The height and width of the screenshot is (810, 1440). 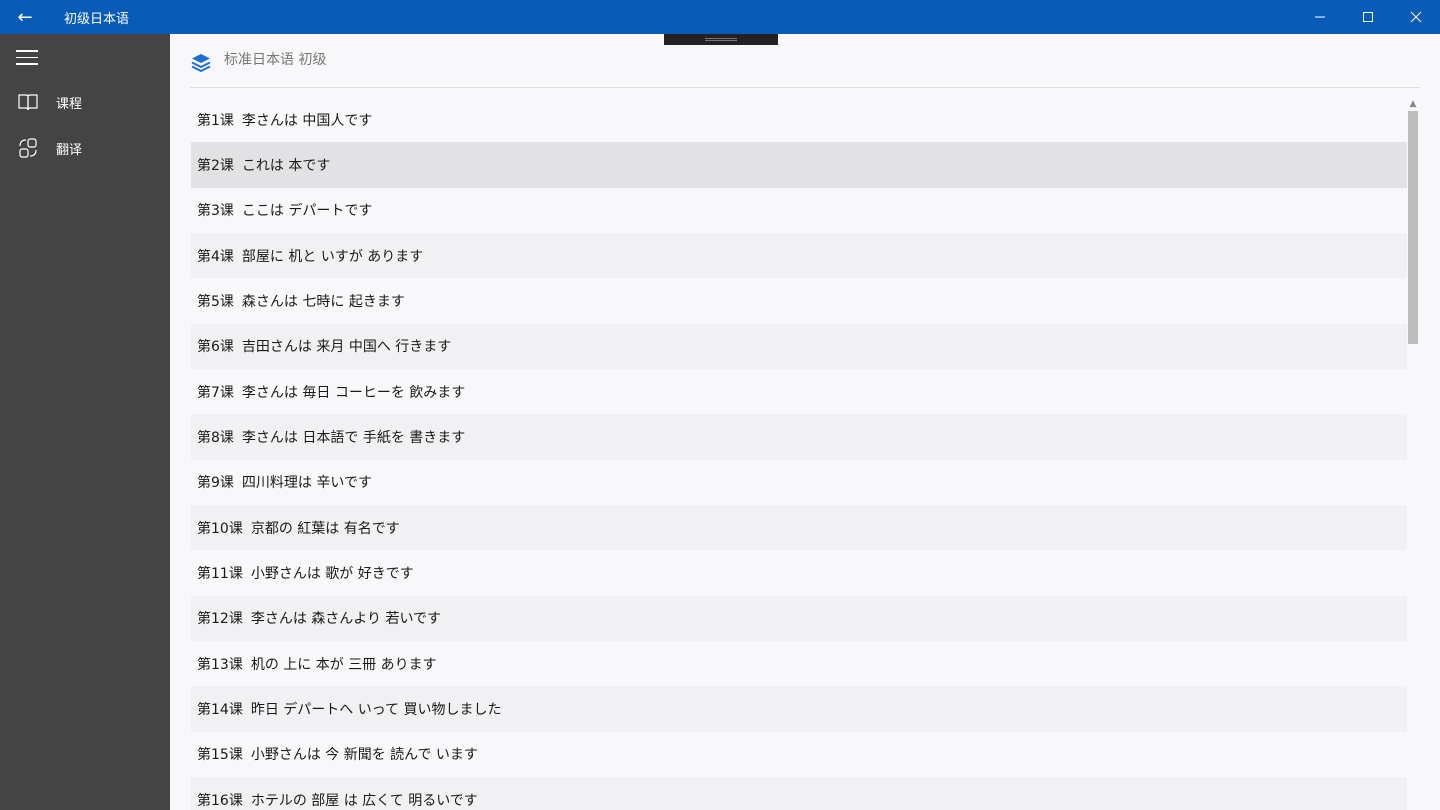 What do you see at coordinates (799, 119) in the screenshot?
I see `lesson-list-item: 第1课 李さんは 中国人です` at bounding box center [799, 119].